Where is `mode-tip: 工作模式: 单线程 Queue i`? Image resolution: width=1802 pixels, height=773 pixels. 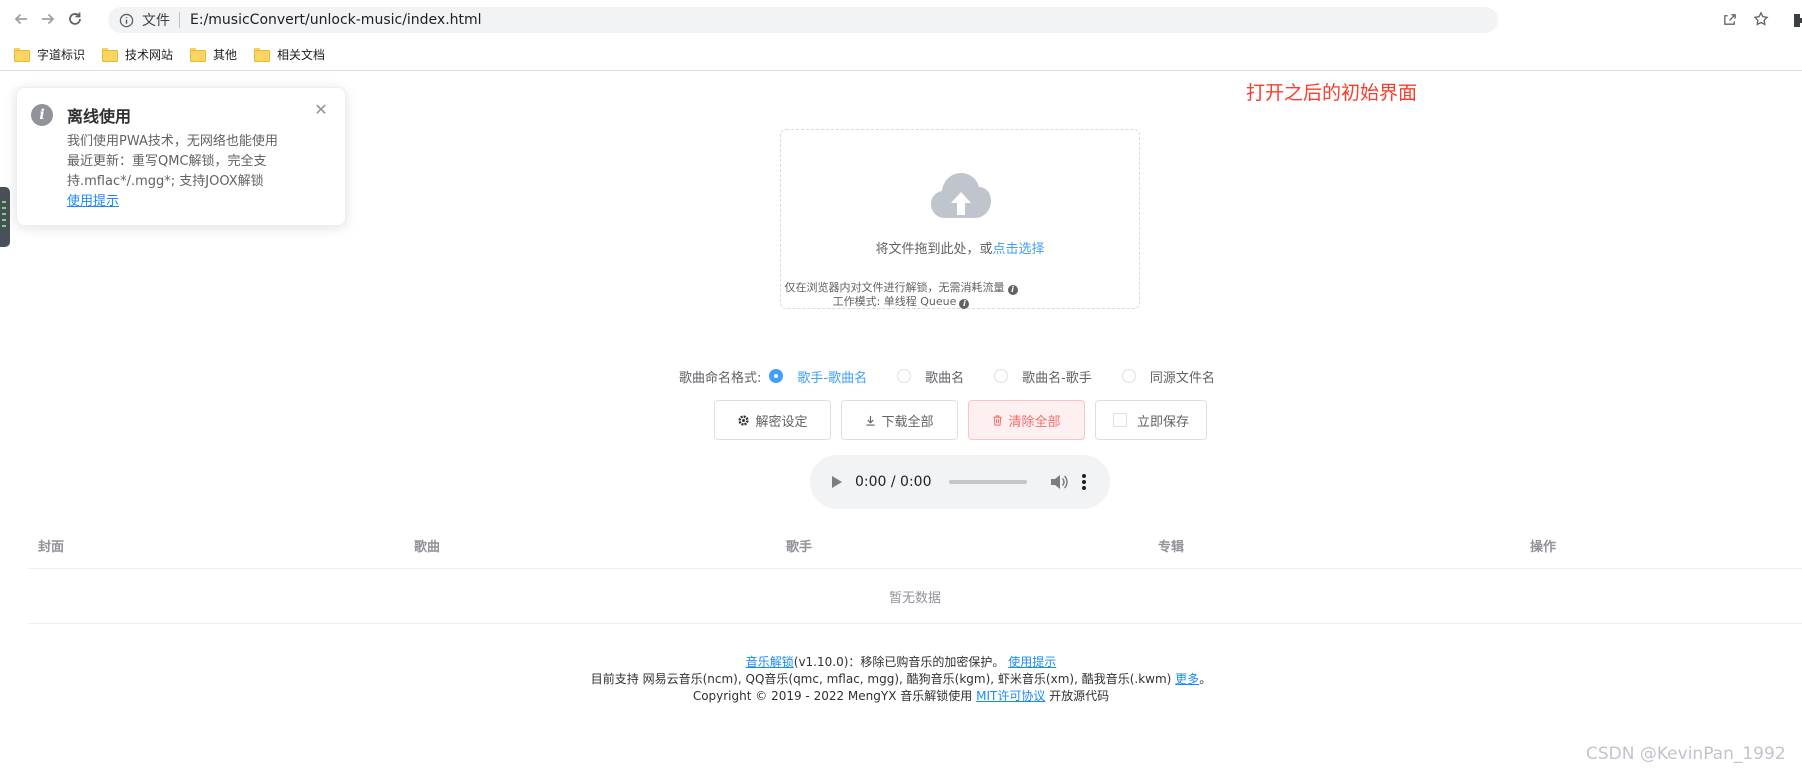
mode-tip: 工作模式: 单线程 Queue i is located at coordinates (901, 301).